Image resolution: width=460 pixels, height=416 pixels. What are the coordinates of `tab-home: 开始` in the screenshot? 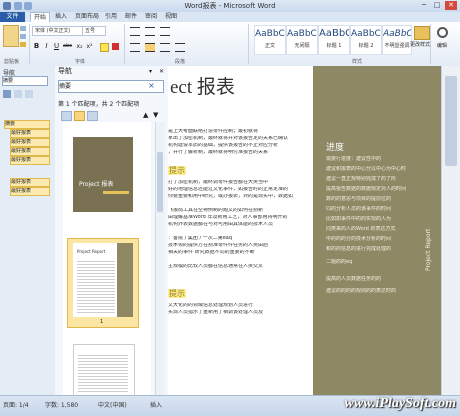 It's located at (40, 17).